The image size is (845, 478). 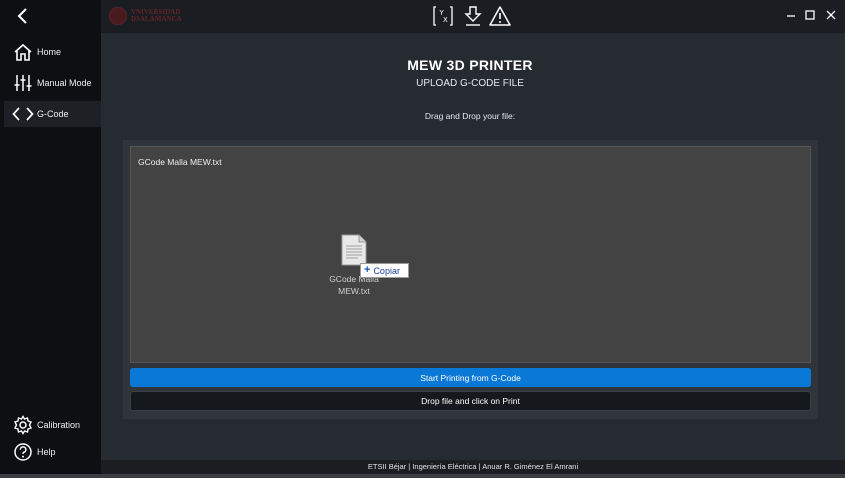 I want to click on help-icon, so click(x=23, y=452).